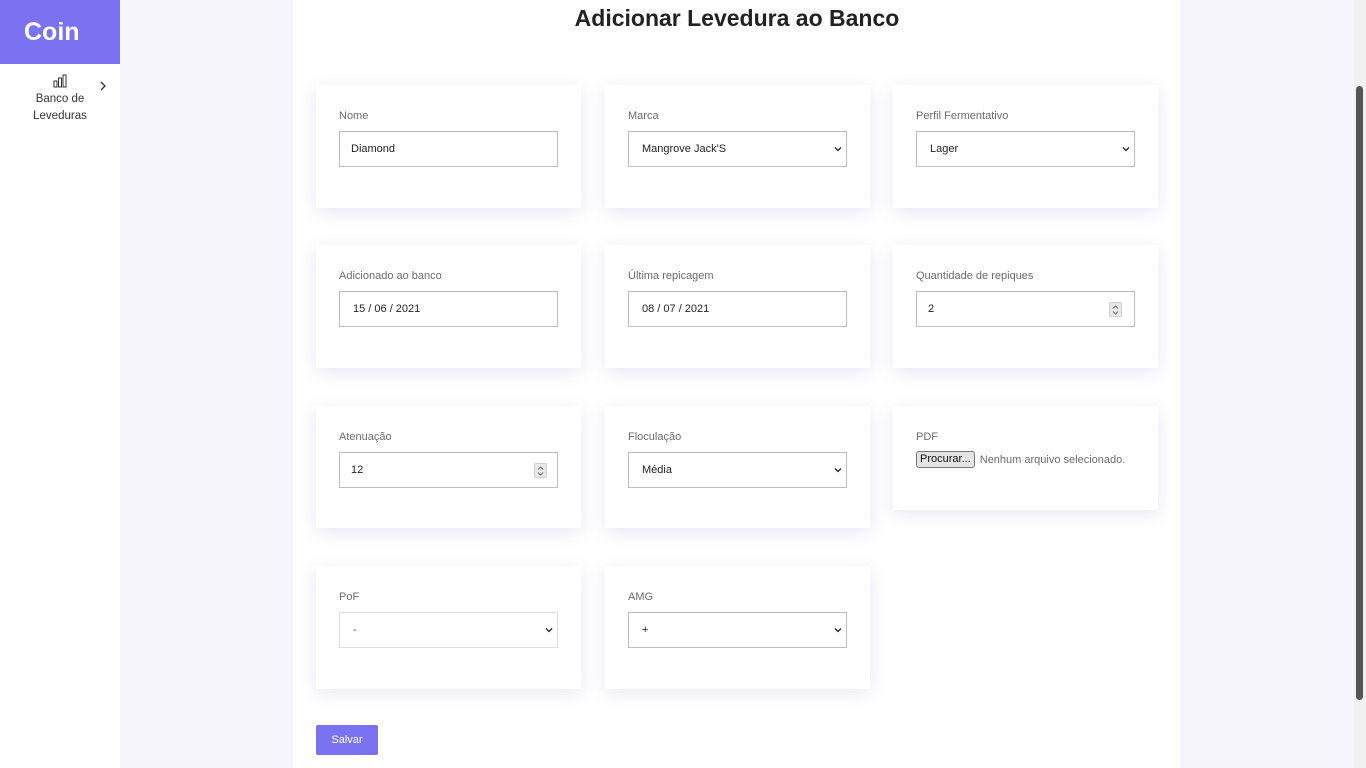 This screenshot has height=768, width=1366. Describe the element at coordinates (103, 86) in the screenshot. I see `chevron-right-icon` at that location.